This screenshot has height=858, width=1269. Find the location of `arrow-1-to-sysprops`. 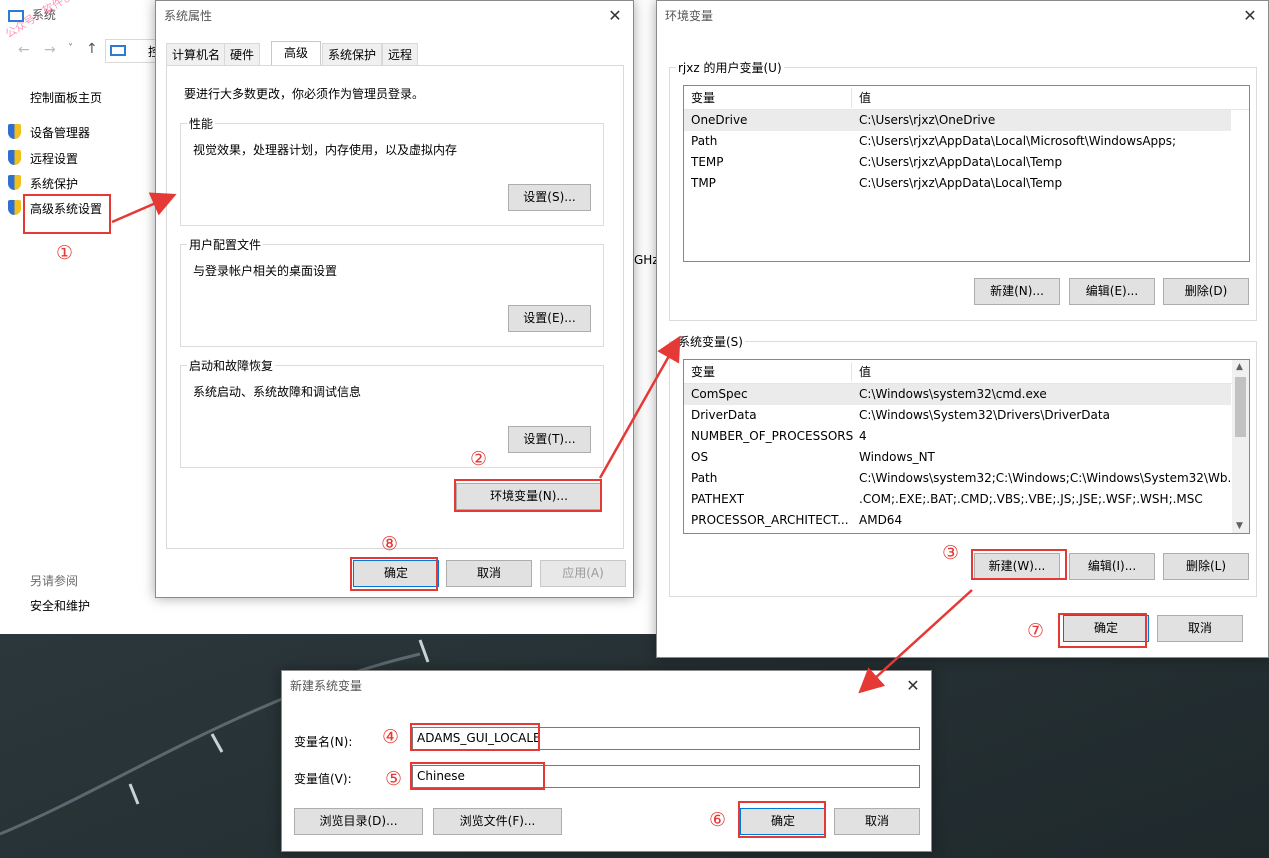

arrow-1-to-sysprops is located at coordinates (144, 208).